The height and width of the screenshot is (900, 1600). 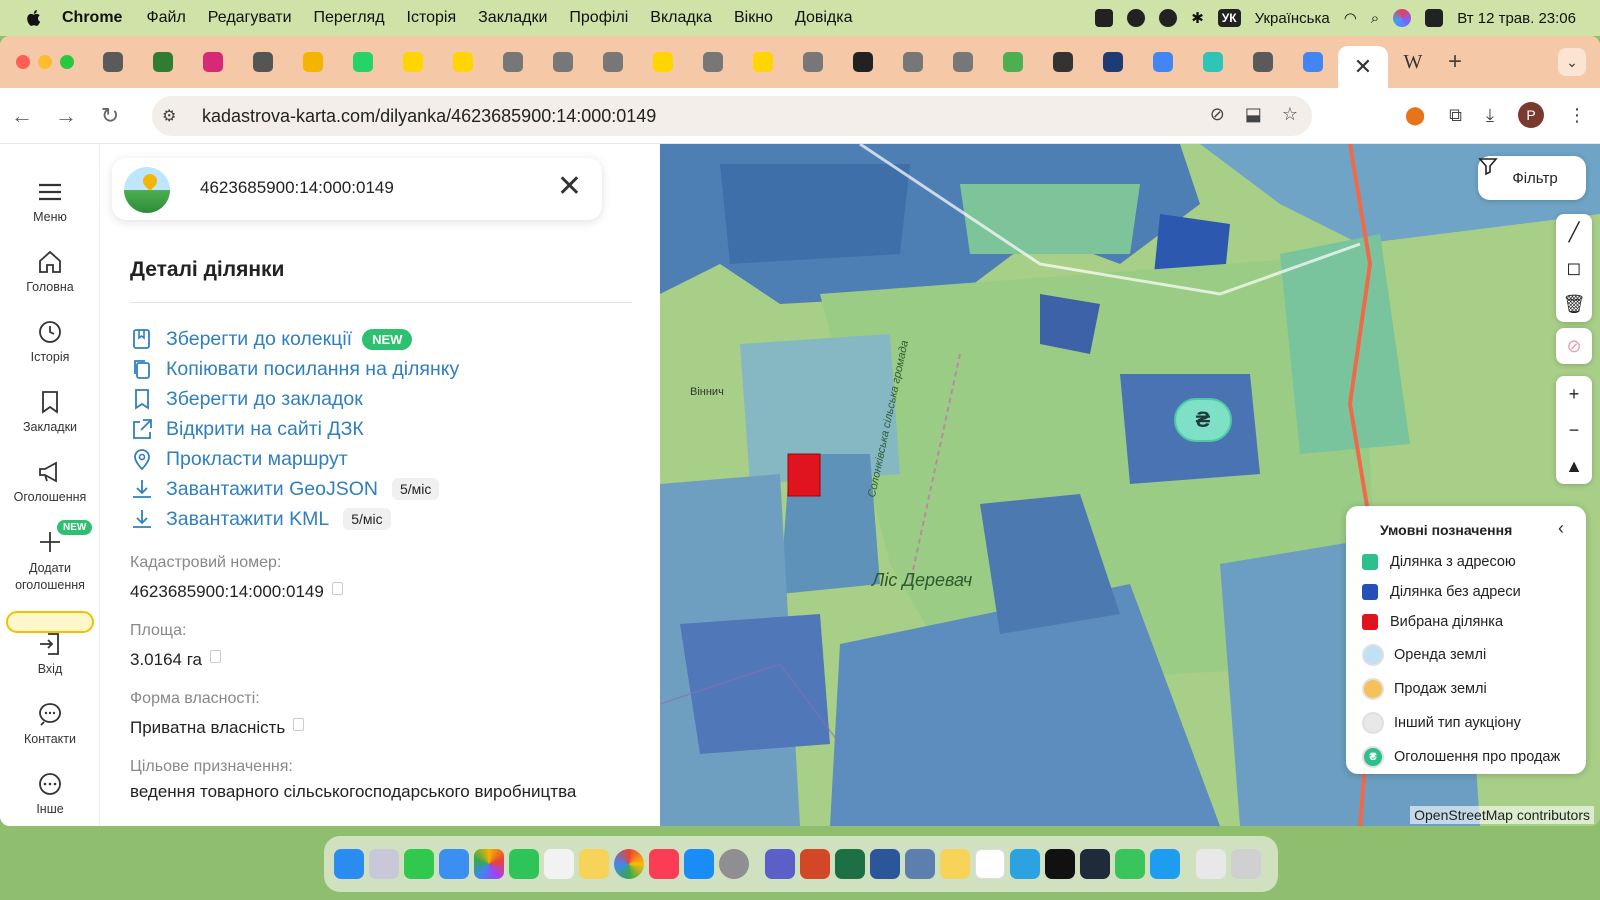 I want to click on nav-contacts: Контакти, so click(x=50, y=723).